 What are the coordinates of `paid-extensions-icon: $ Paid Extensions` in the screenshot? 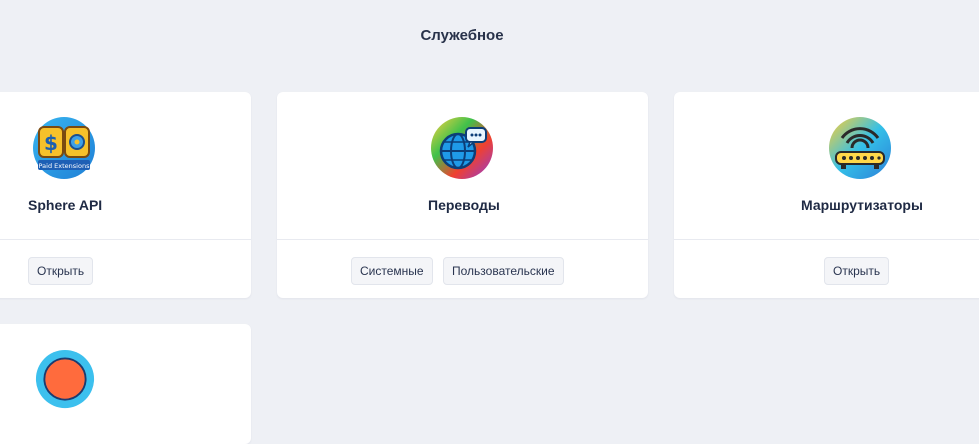 It's located at (64, 148).